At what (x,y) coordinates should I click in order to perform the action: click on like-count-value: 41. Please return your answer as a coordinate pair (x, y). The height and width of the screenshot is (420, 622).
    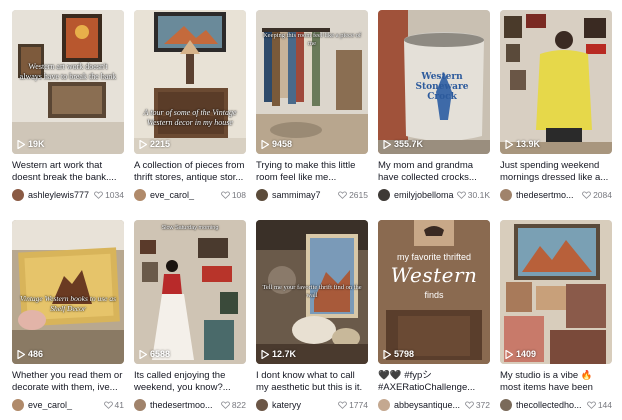
    Looking at the image, I should click on (119, 405).